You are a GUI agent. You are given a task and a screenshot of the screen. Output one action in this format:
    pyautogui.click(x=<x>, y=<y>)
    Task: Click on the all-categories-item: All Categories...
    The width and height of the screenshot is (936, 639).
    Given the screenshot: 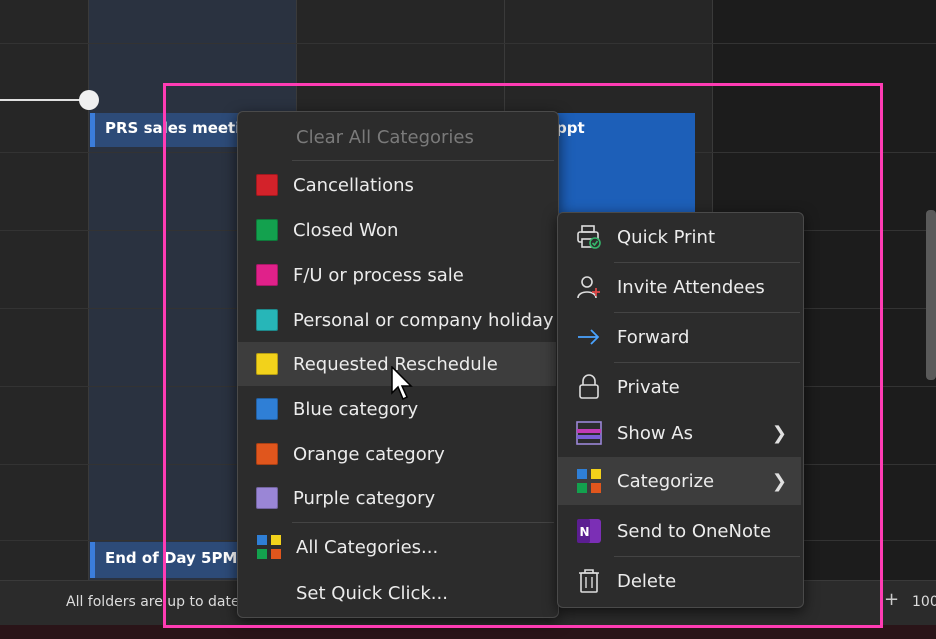 What is the action you would take?
    pyautogui.click(x=397, y=547)
    